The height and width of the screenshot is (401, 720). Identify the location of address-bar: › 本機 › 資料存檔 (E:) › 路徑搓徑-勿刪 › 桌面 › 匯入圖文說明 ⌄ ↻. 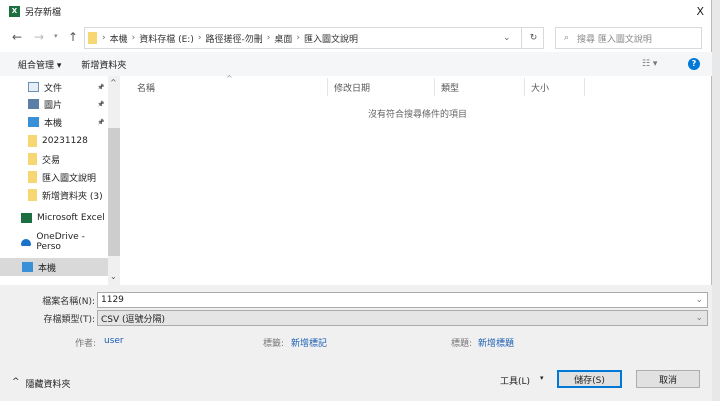
(314, 38).